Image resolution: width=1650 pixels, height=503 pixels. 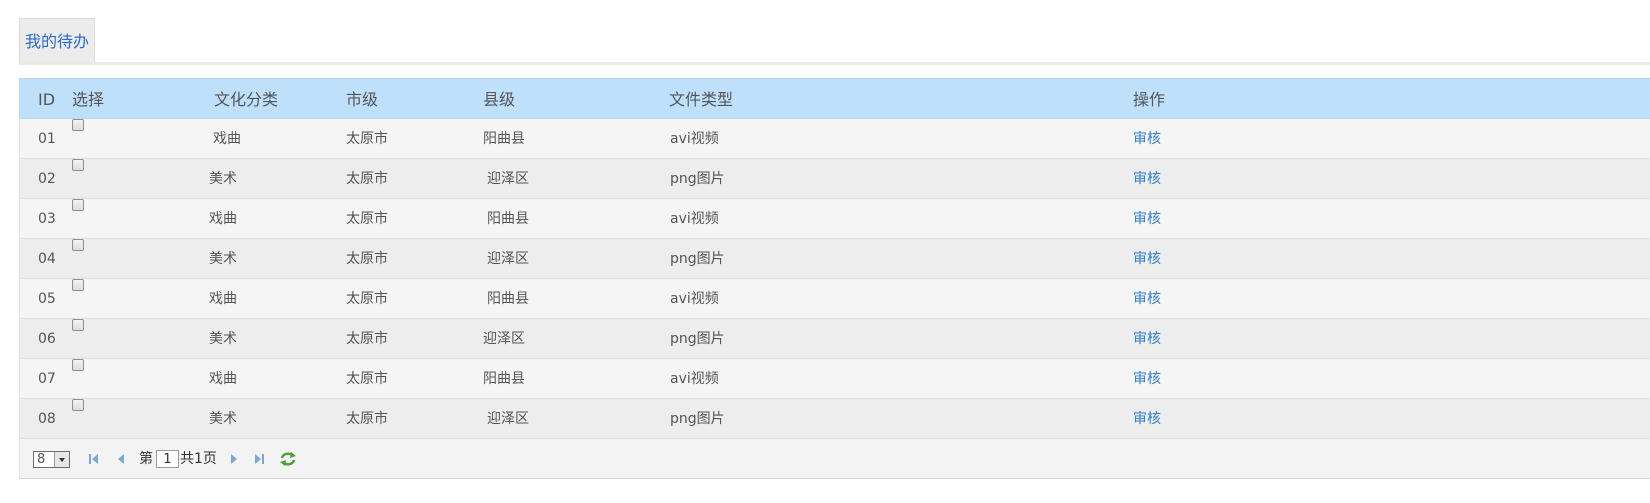 I want to click on next-page-icon, so click(x=234, y=459).